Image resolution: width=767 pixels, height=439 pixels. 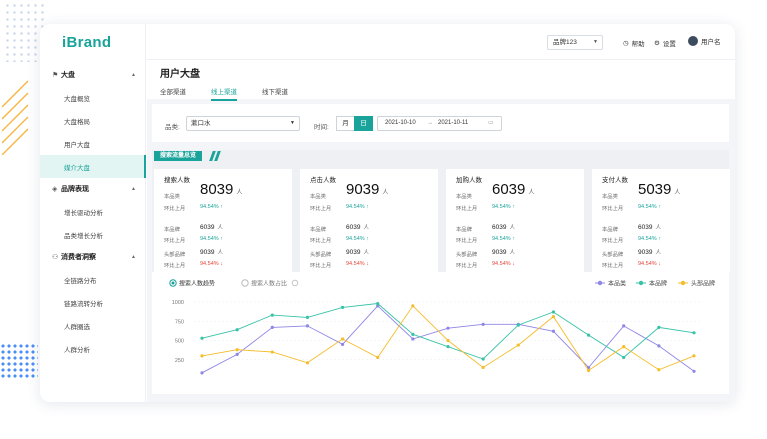 What do you see at coordinates (93, 279) in the screenshot?
I see `sidebar-item-full-link: 全链路分布` at bounding box center [93, 279].